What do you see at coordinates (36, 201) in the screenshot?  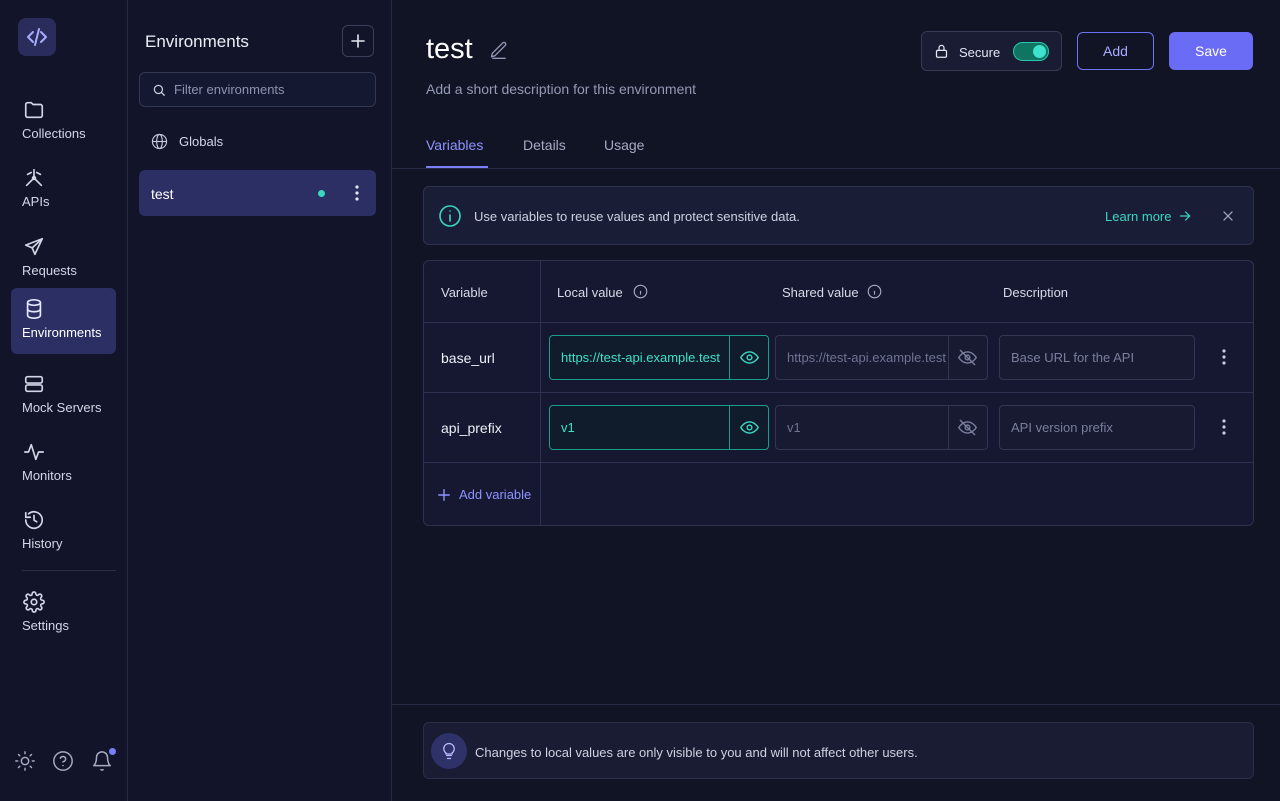 I see `rail-item-label: APIs` at bounding box center [36, 201].